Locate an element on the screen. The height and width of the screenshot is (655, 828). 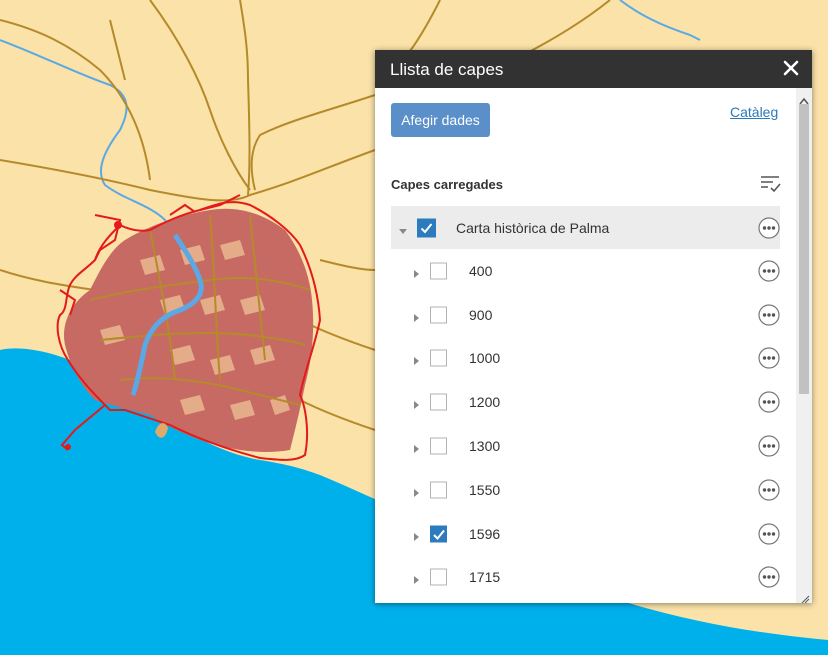
loaded-layers-label: Capes carregades is located at coordinates (447, 184).